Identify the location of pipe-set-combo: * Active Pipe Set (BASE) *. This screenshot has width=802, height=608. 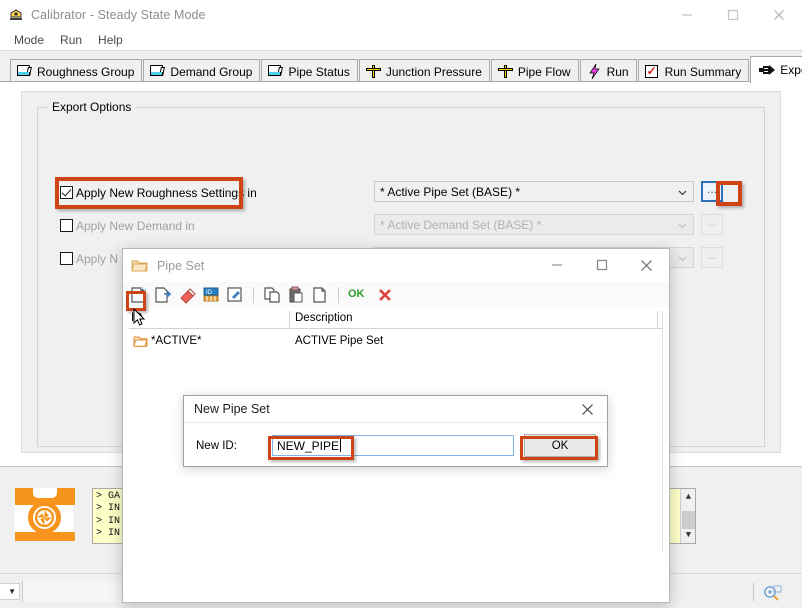
(534, 191).